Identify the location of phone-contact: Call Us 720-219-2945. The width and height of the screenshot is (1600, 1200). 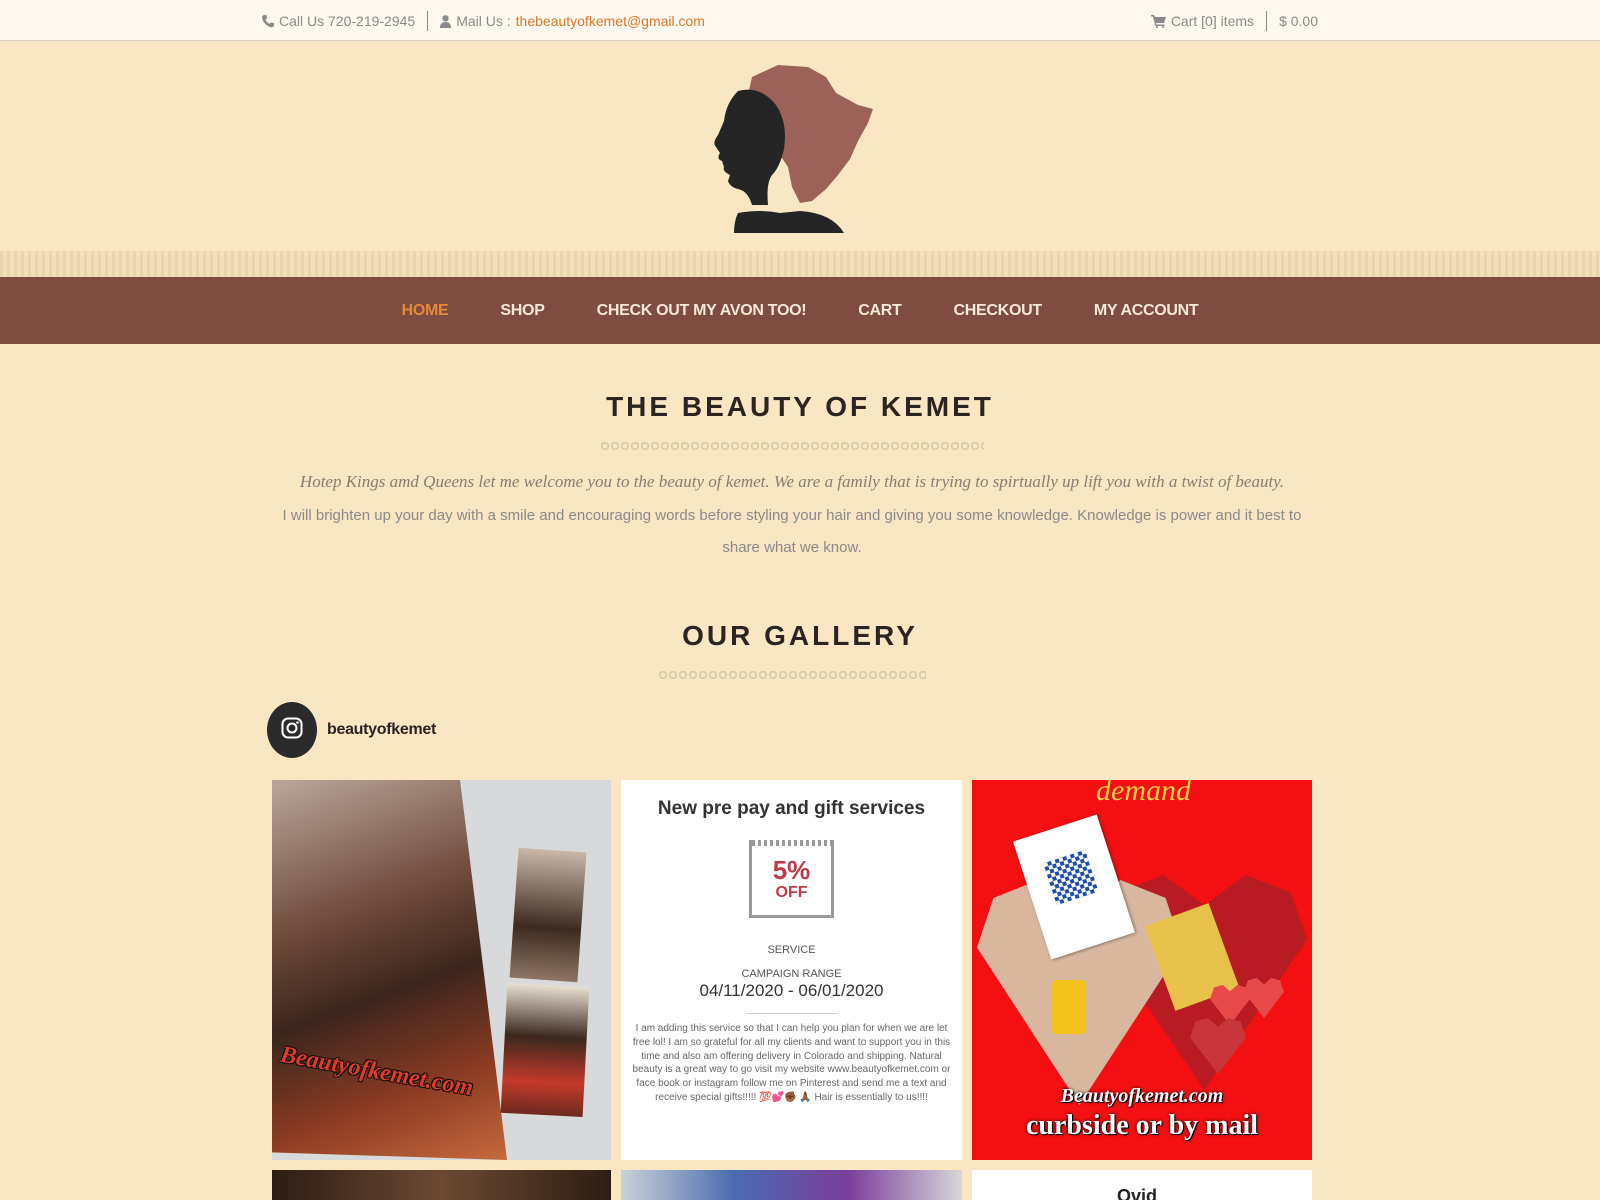
(338, 21).